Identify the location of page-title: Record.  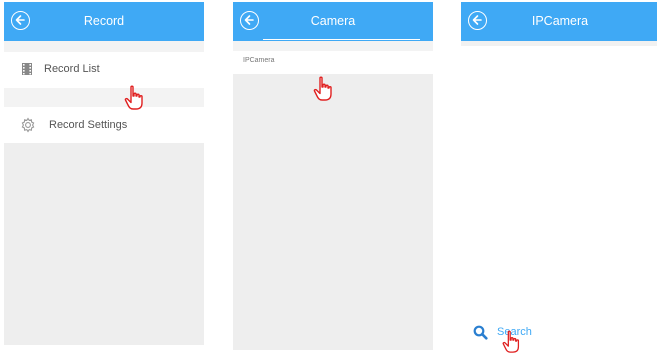
(104, 21).